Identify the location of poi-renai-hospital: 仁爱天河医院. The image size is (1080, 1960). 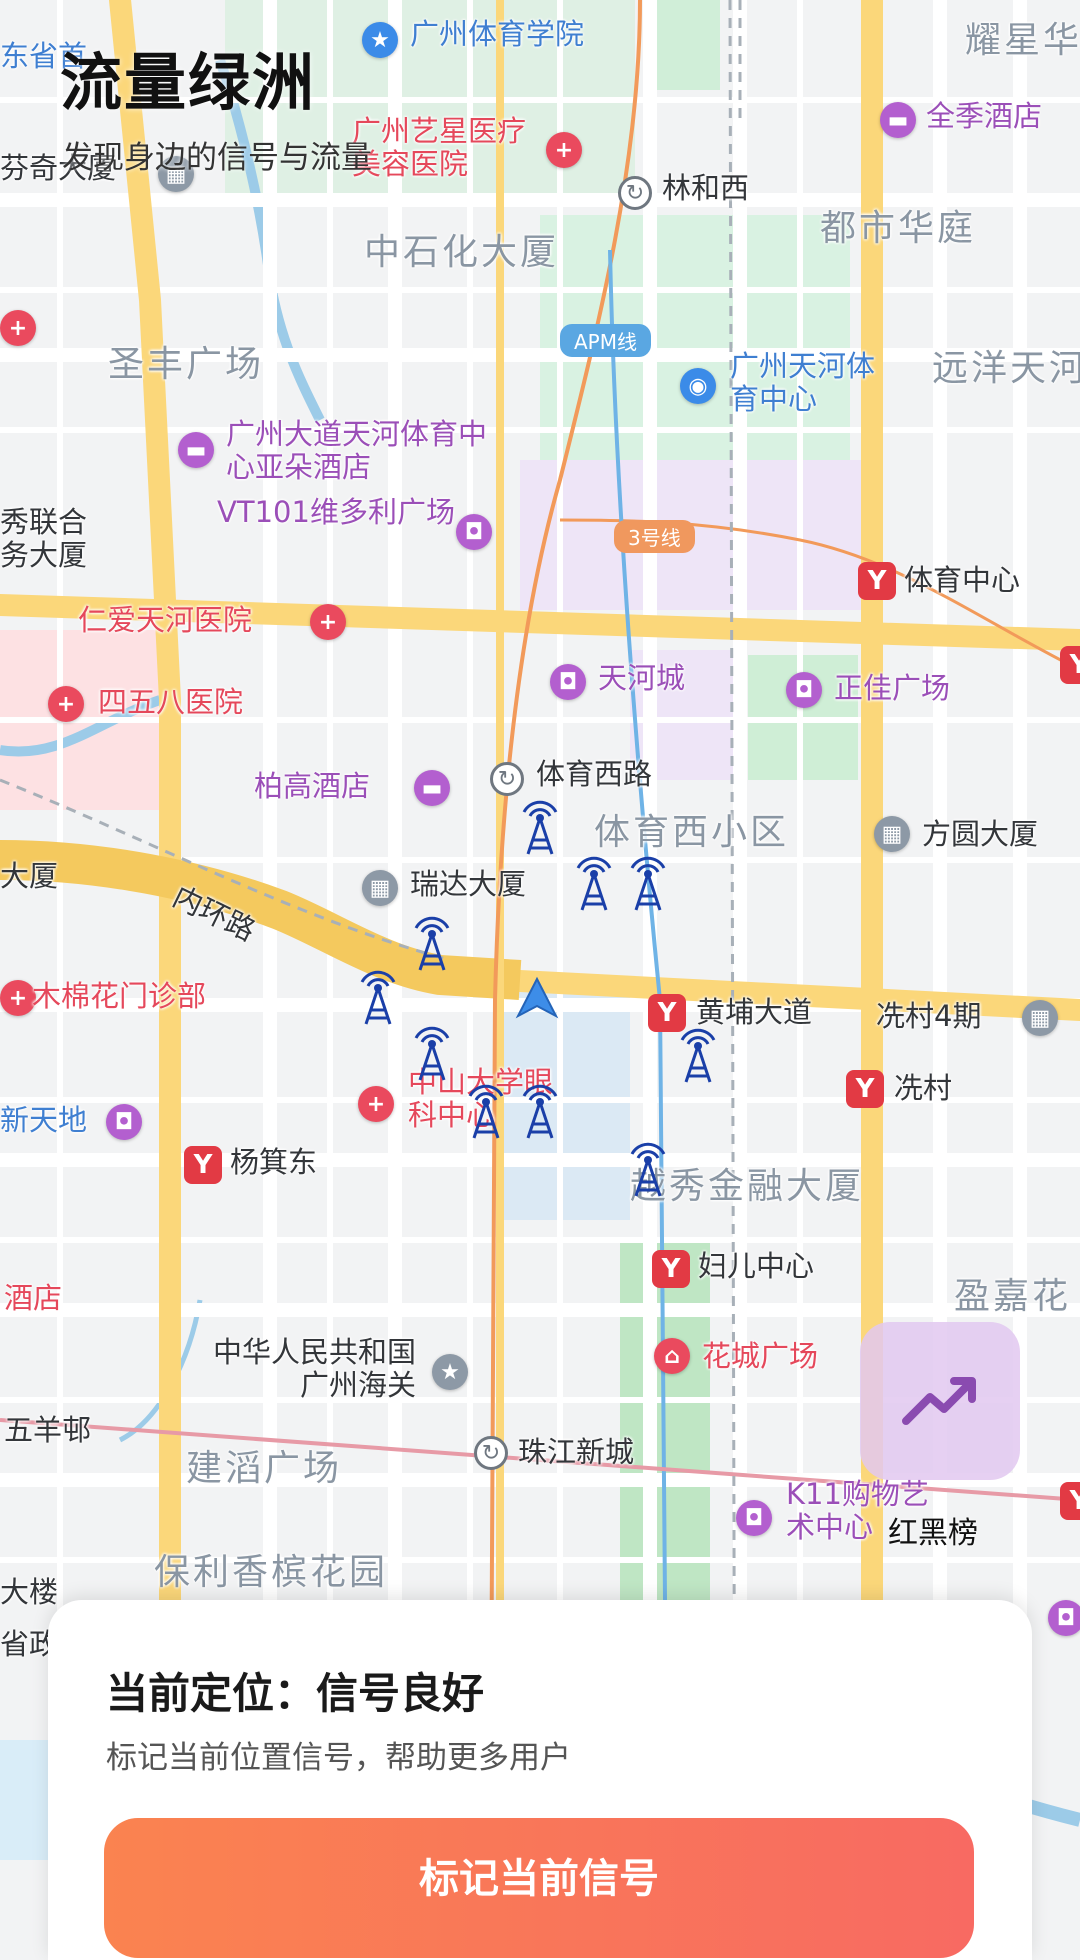
(165, 620).